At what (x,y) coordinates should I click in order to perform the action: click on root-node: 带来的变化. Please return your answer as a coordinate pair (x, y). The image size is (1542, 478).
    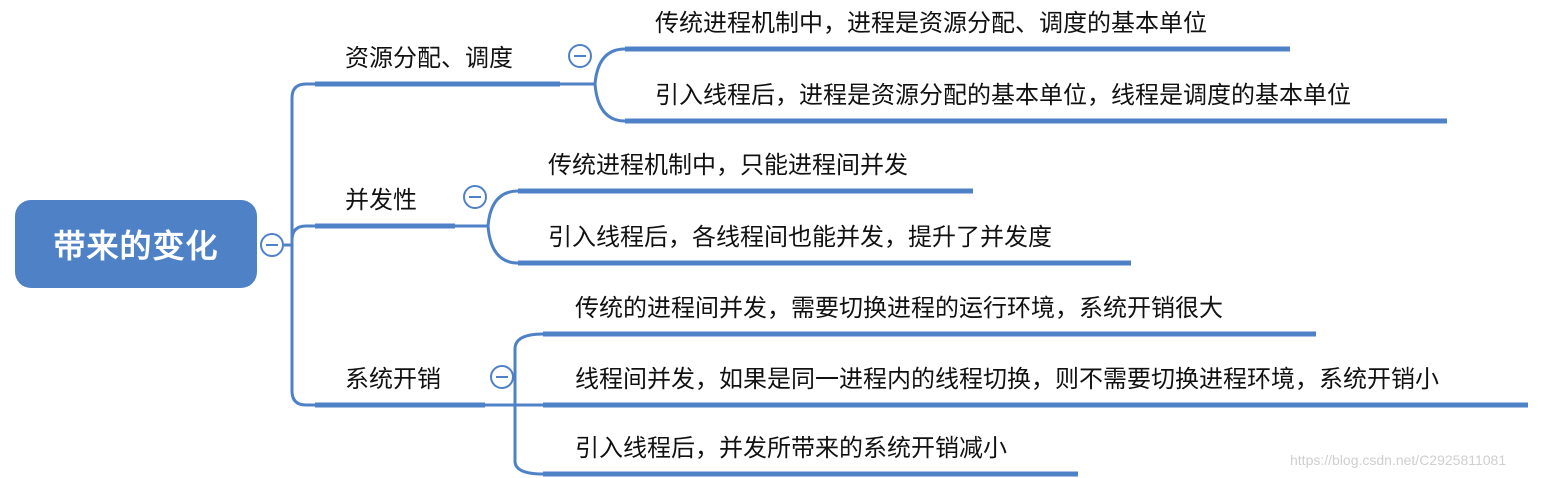
    Looking at the image, I should click on (136, 244).